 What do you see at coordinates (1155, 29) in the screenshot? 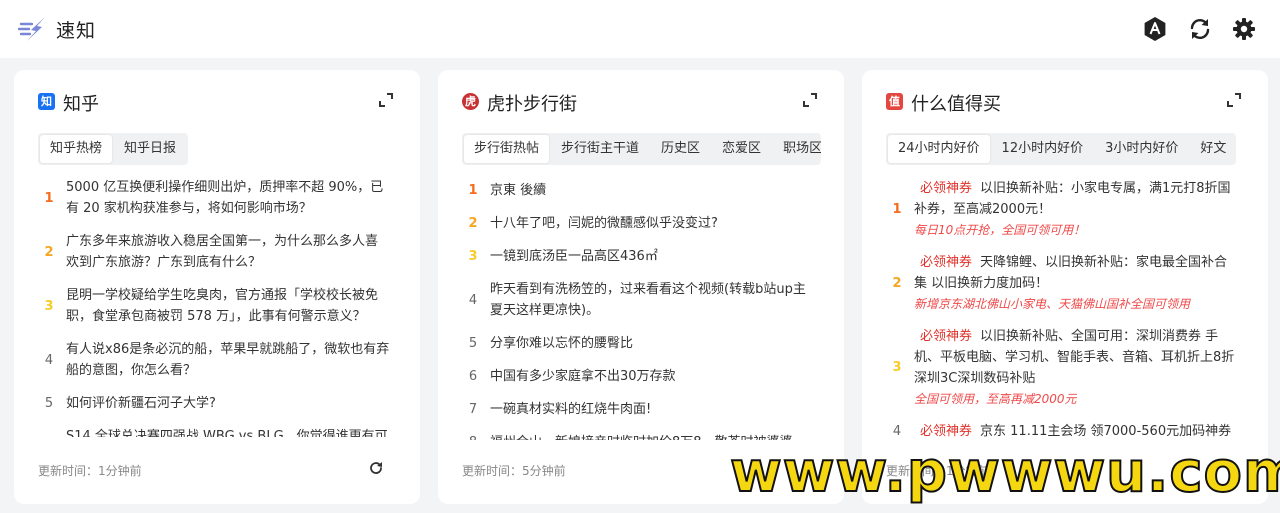
I see `theme-a-icon` at bounding box center [1155, 29].